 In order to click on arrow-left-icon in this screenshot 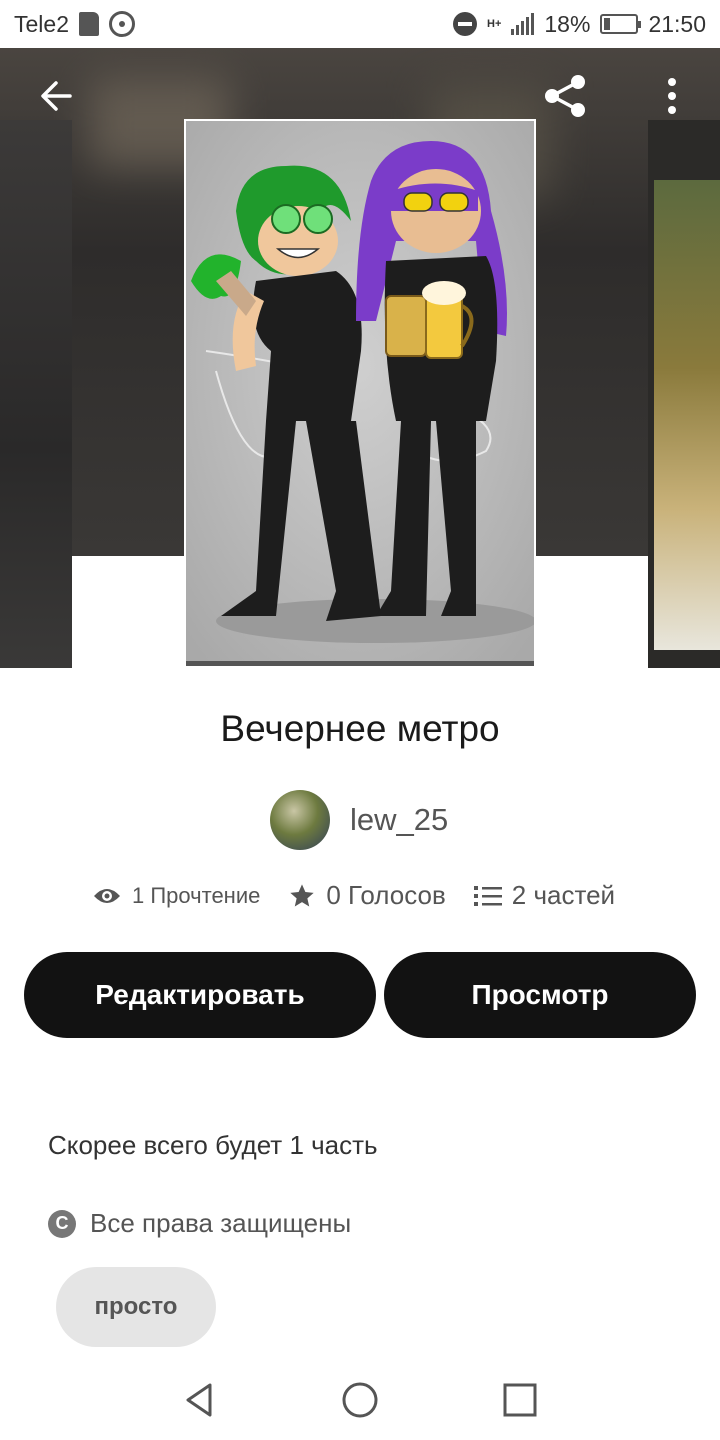, I will do `click(56, 96)`.